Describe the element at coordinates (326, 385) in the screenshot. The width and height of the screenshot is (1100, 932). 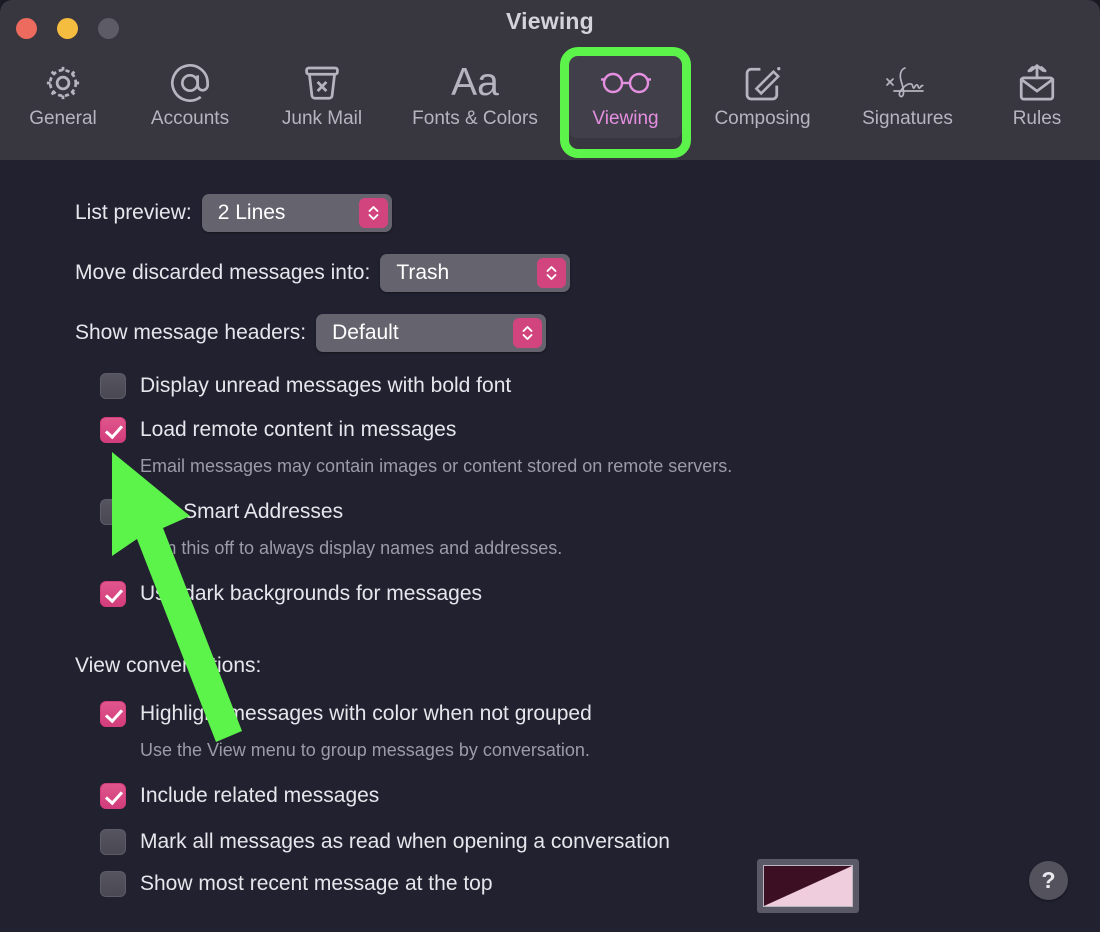
I see `checkbox-display-unread-bold-label: Display unread messages with bold font` at that location.